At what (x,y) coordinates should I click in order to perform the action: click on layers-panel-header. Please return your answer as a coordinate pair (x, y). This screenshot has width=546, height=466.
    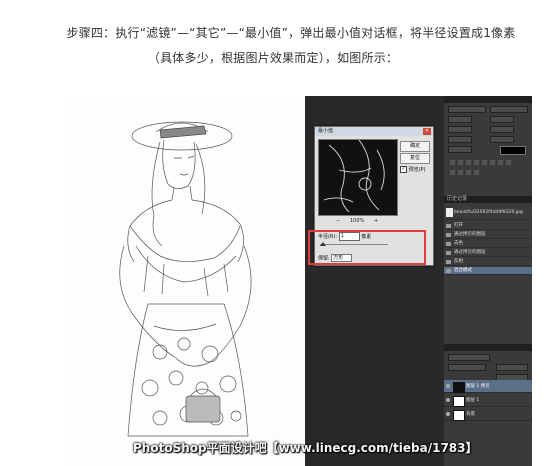
    Looking at the image, I should click on (488, 347).